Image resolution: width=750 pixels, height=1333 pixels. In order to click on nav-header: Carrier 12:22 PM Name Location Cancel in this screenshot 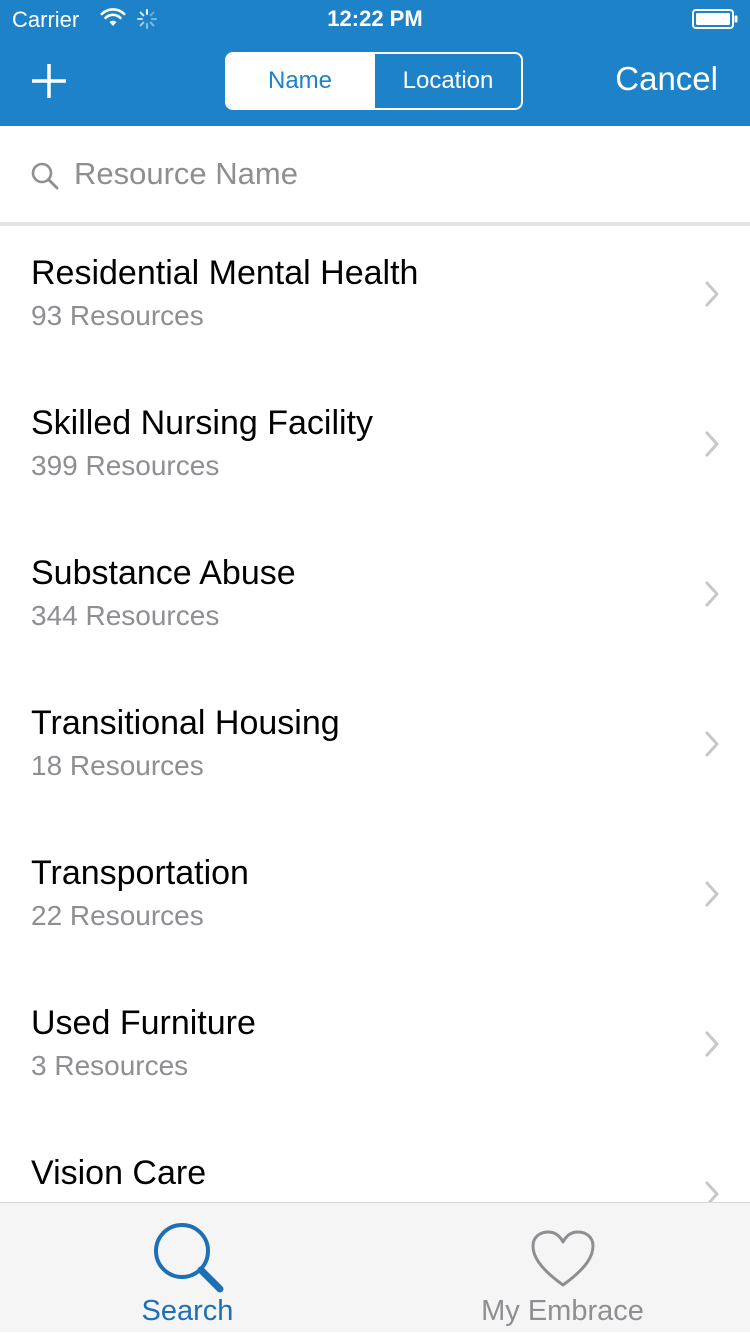, I will do `click(375, 63)`.